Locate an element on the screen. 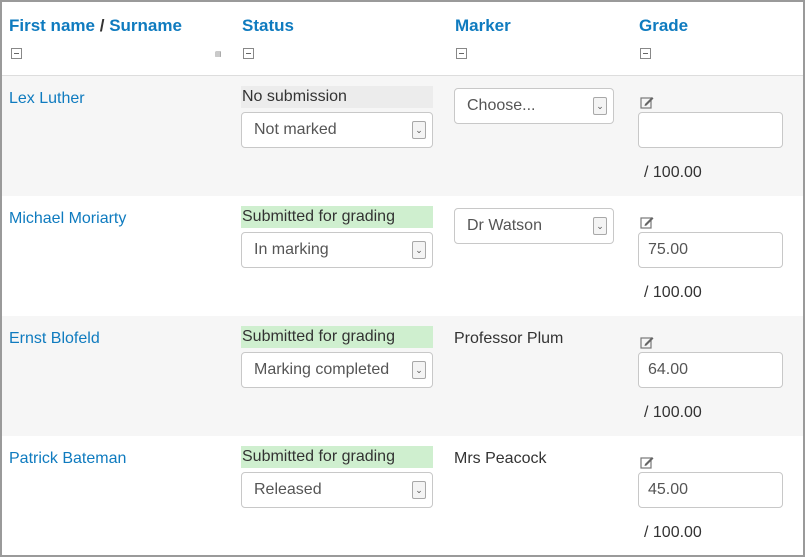 The height and width of the screenshot is (557, 805). student-name-link: Ernst Blofeld is located at coordinates (54, 339).